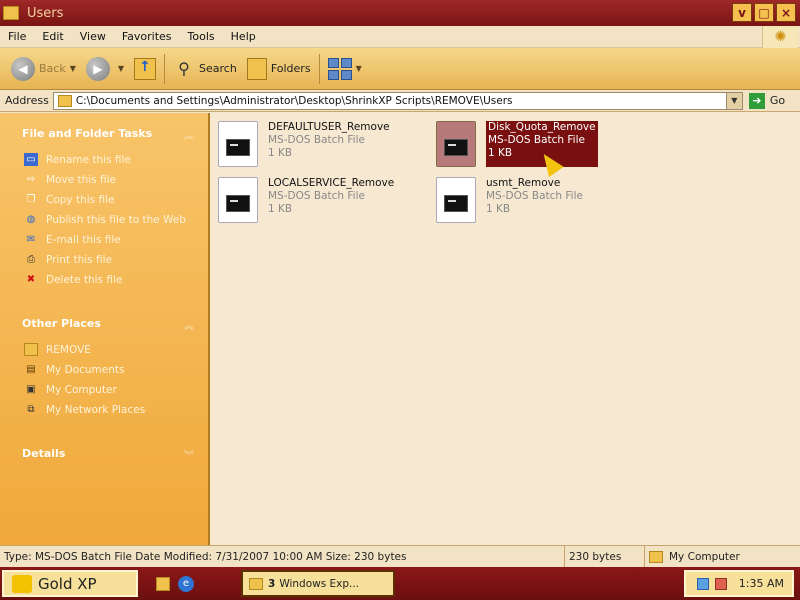 This screenshot has width=800, height=600. I want to click on place-my-computer: ▣ My Computer, so click(70, 389).